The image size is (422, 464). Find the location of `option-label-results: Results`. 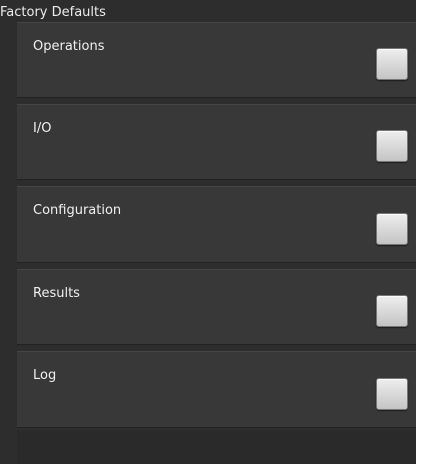

option-label-results: Results is located at coordinates (56, 293).